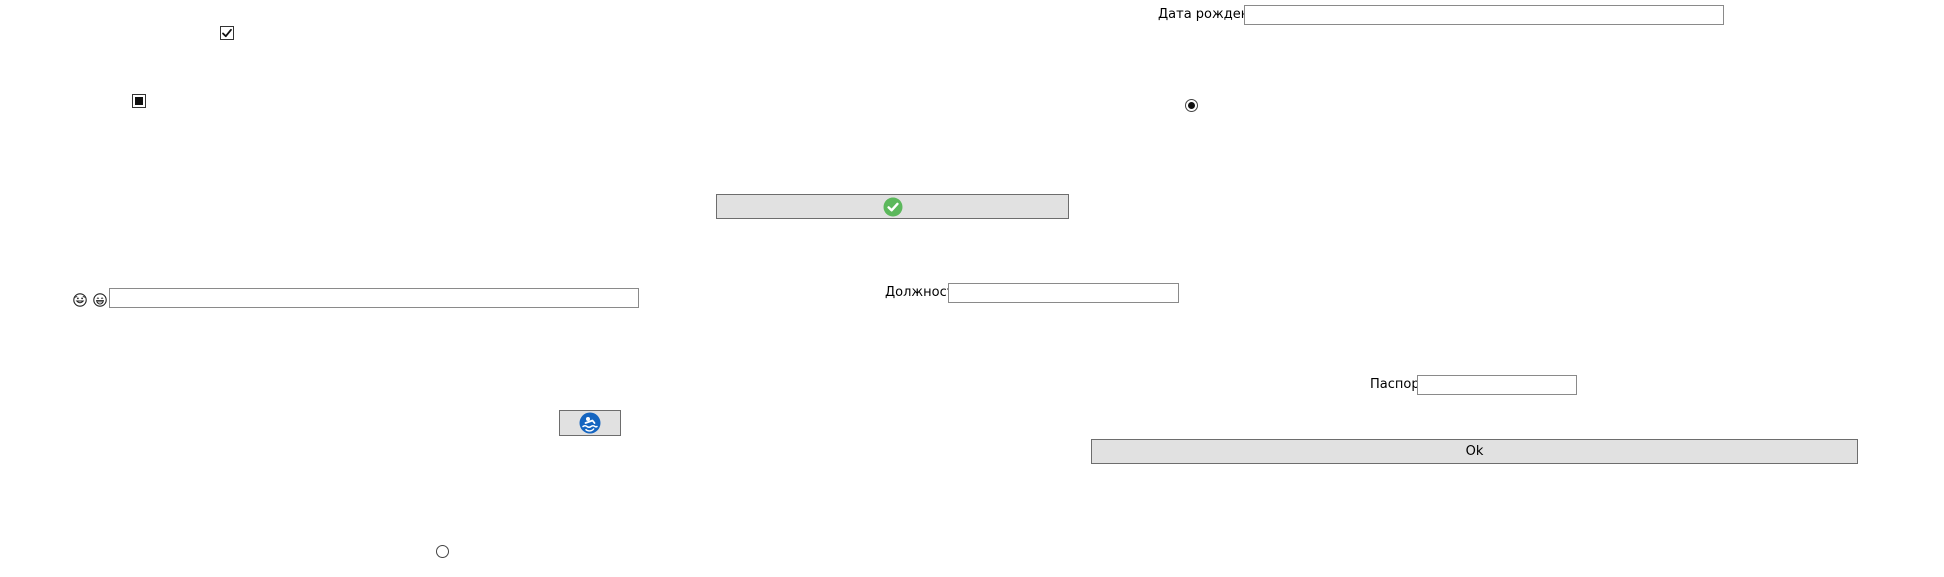  Describe the element at coordinates (80, 300) in the screenshot. I see `smiley-face-icon` at that location.